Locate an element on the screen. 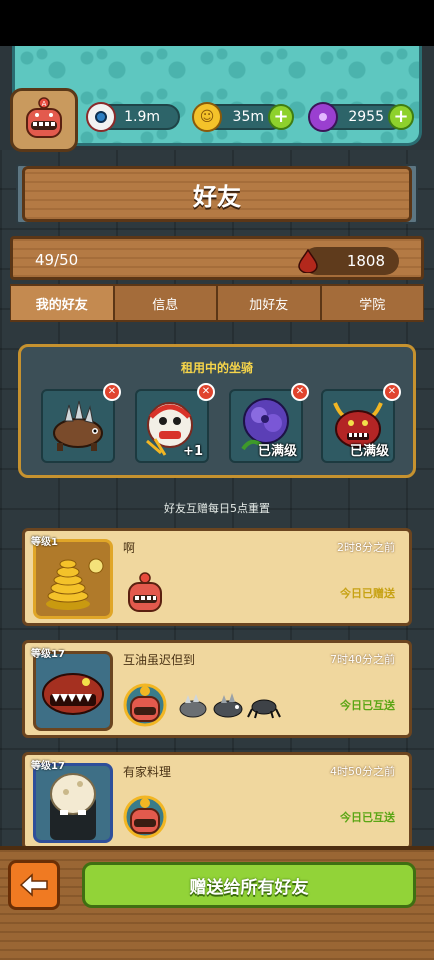  red-monster-mount-icon is located at coordinates (73, 694).